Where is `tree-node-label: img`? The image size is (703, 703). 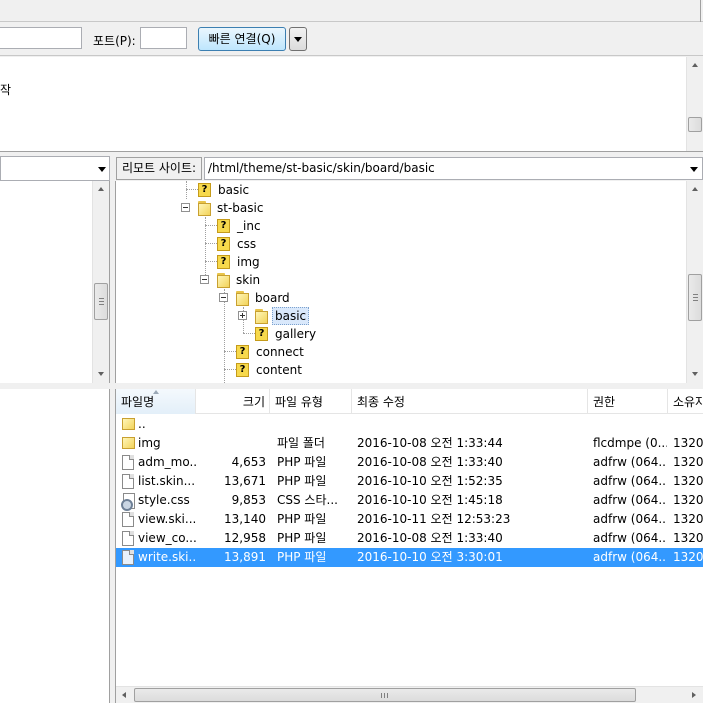 tree-node-label: img is located at coordinates (248, 262).